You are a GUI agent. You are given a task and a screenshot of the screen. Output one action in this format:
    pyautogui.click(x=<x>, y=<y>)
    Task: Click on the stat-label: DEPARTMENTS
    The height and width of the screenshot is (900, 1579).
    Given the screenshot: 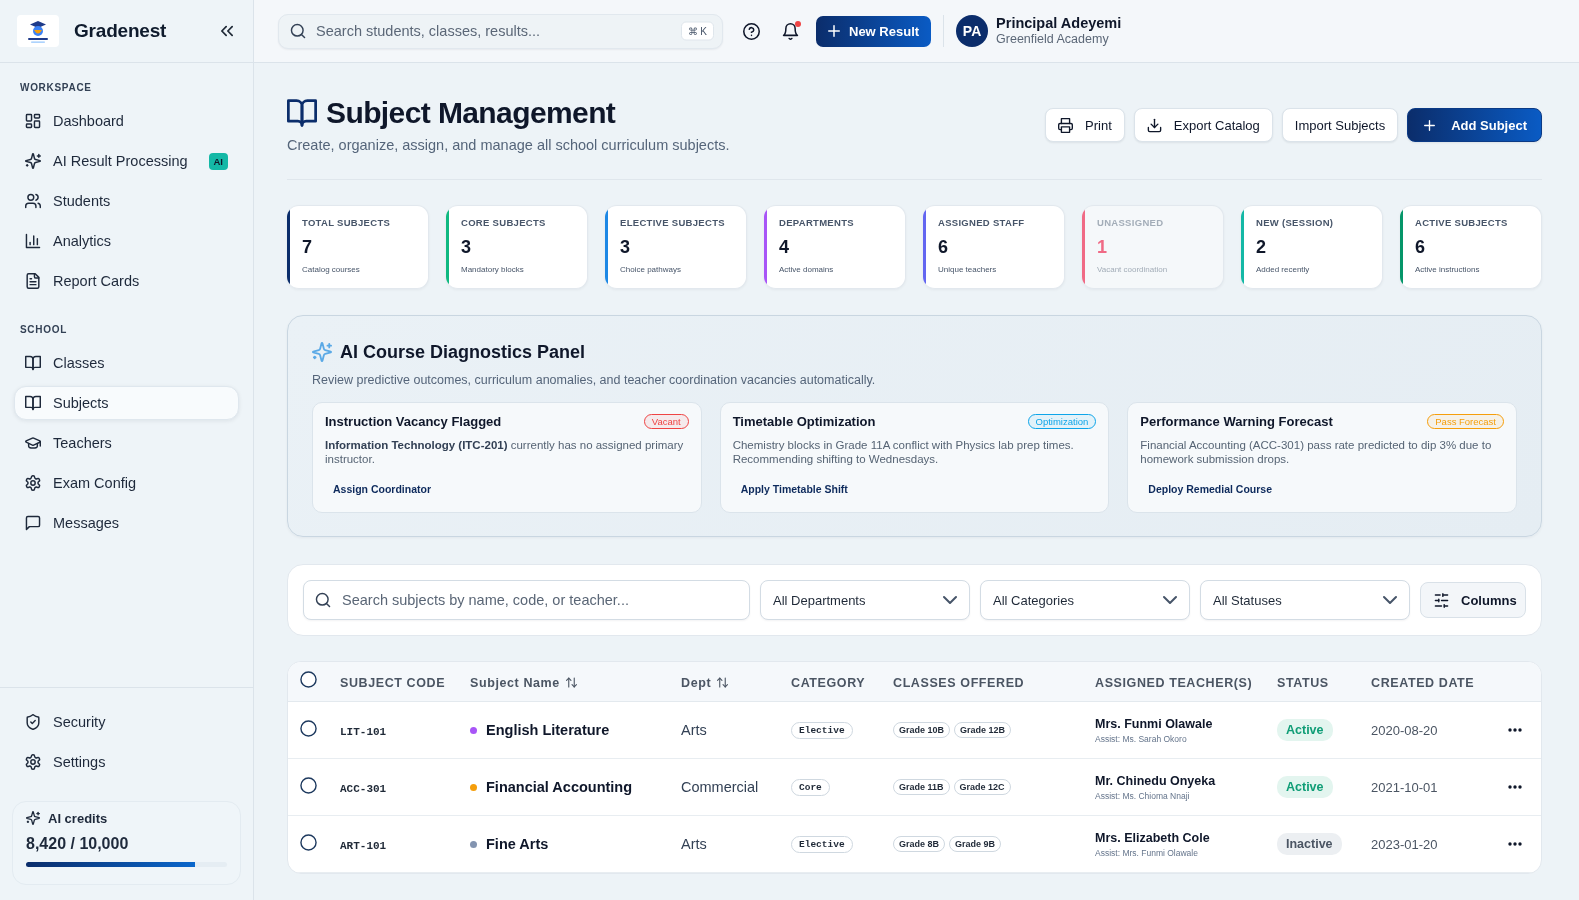 What is the action you would take?
    pyautogui.click(x=816, y=223)
    